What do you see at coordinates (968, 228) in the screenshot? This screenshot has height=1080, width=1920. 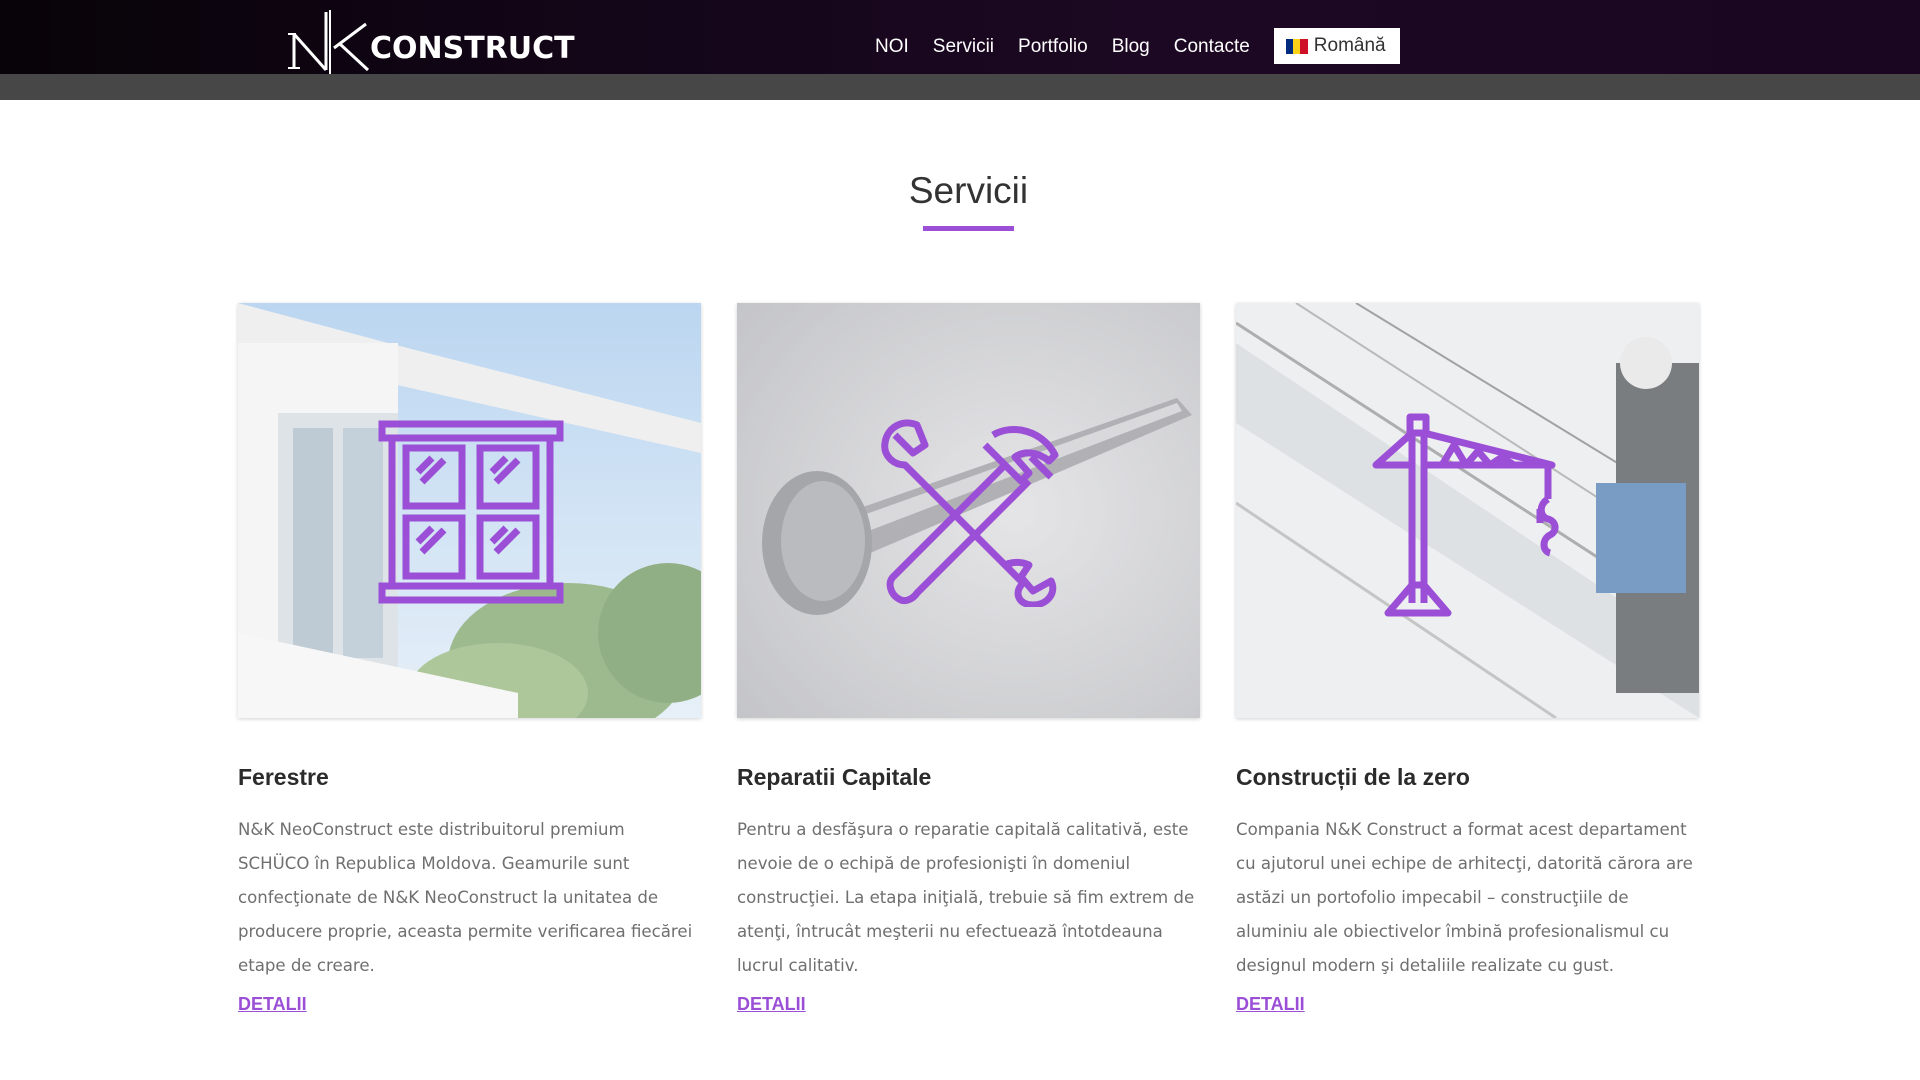 I see `title-underline` at bounding box center [968, 228].